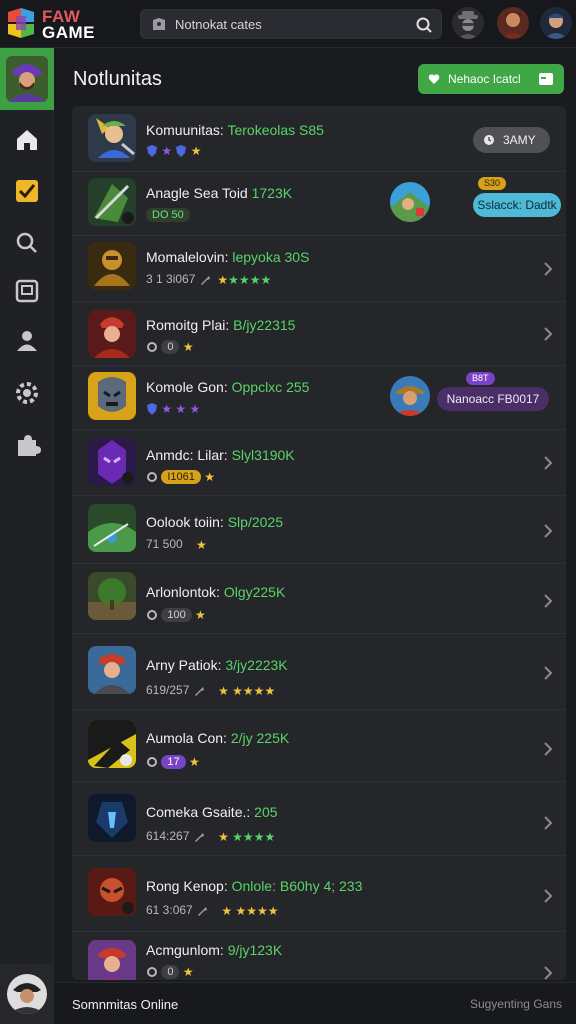 The width and height of the screenshot is (576, 1024). I want to click on gear-icon, so click(27, 393).